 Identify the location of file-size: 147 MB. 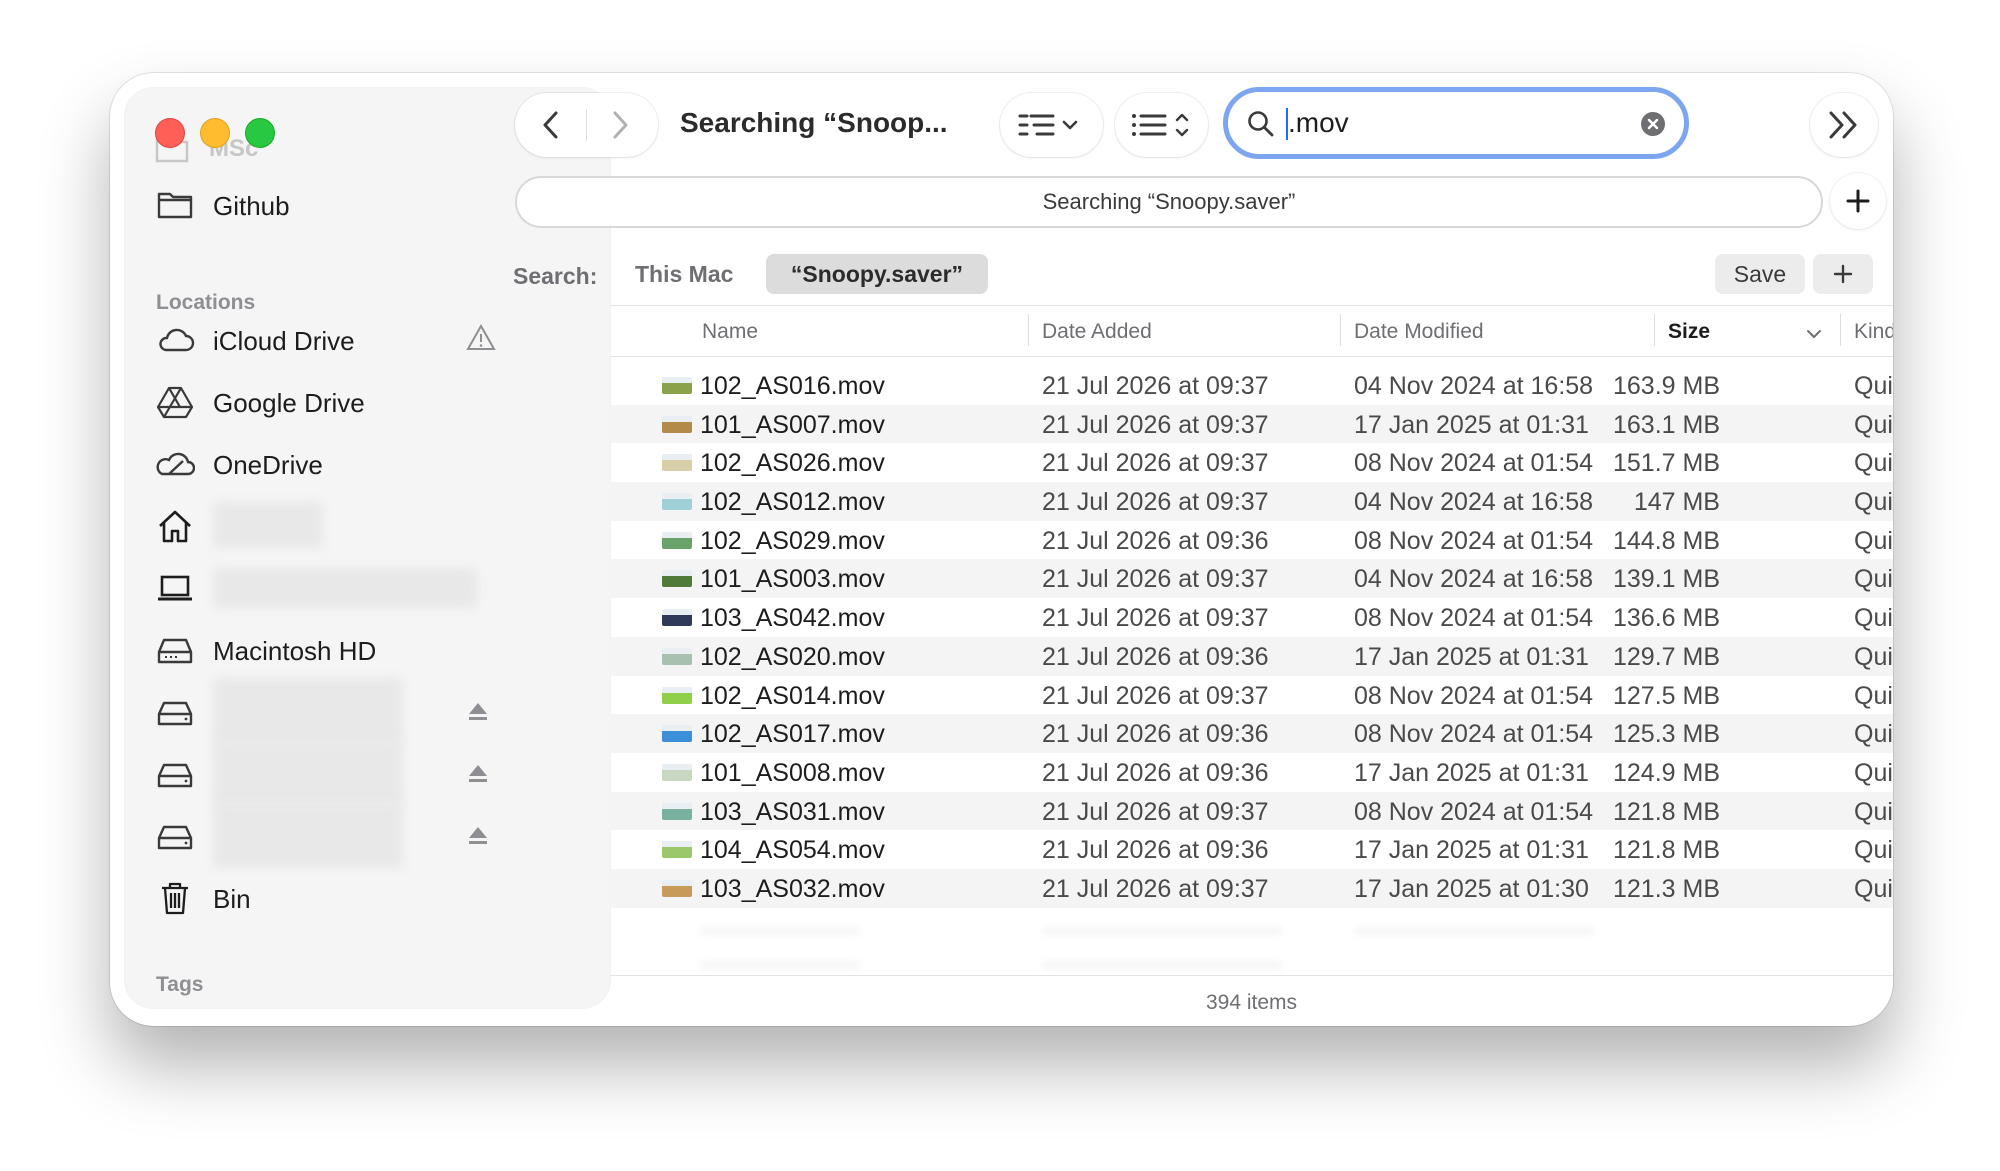
(1676, 502).